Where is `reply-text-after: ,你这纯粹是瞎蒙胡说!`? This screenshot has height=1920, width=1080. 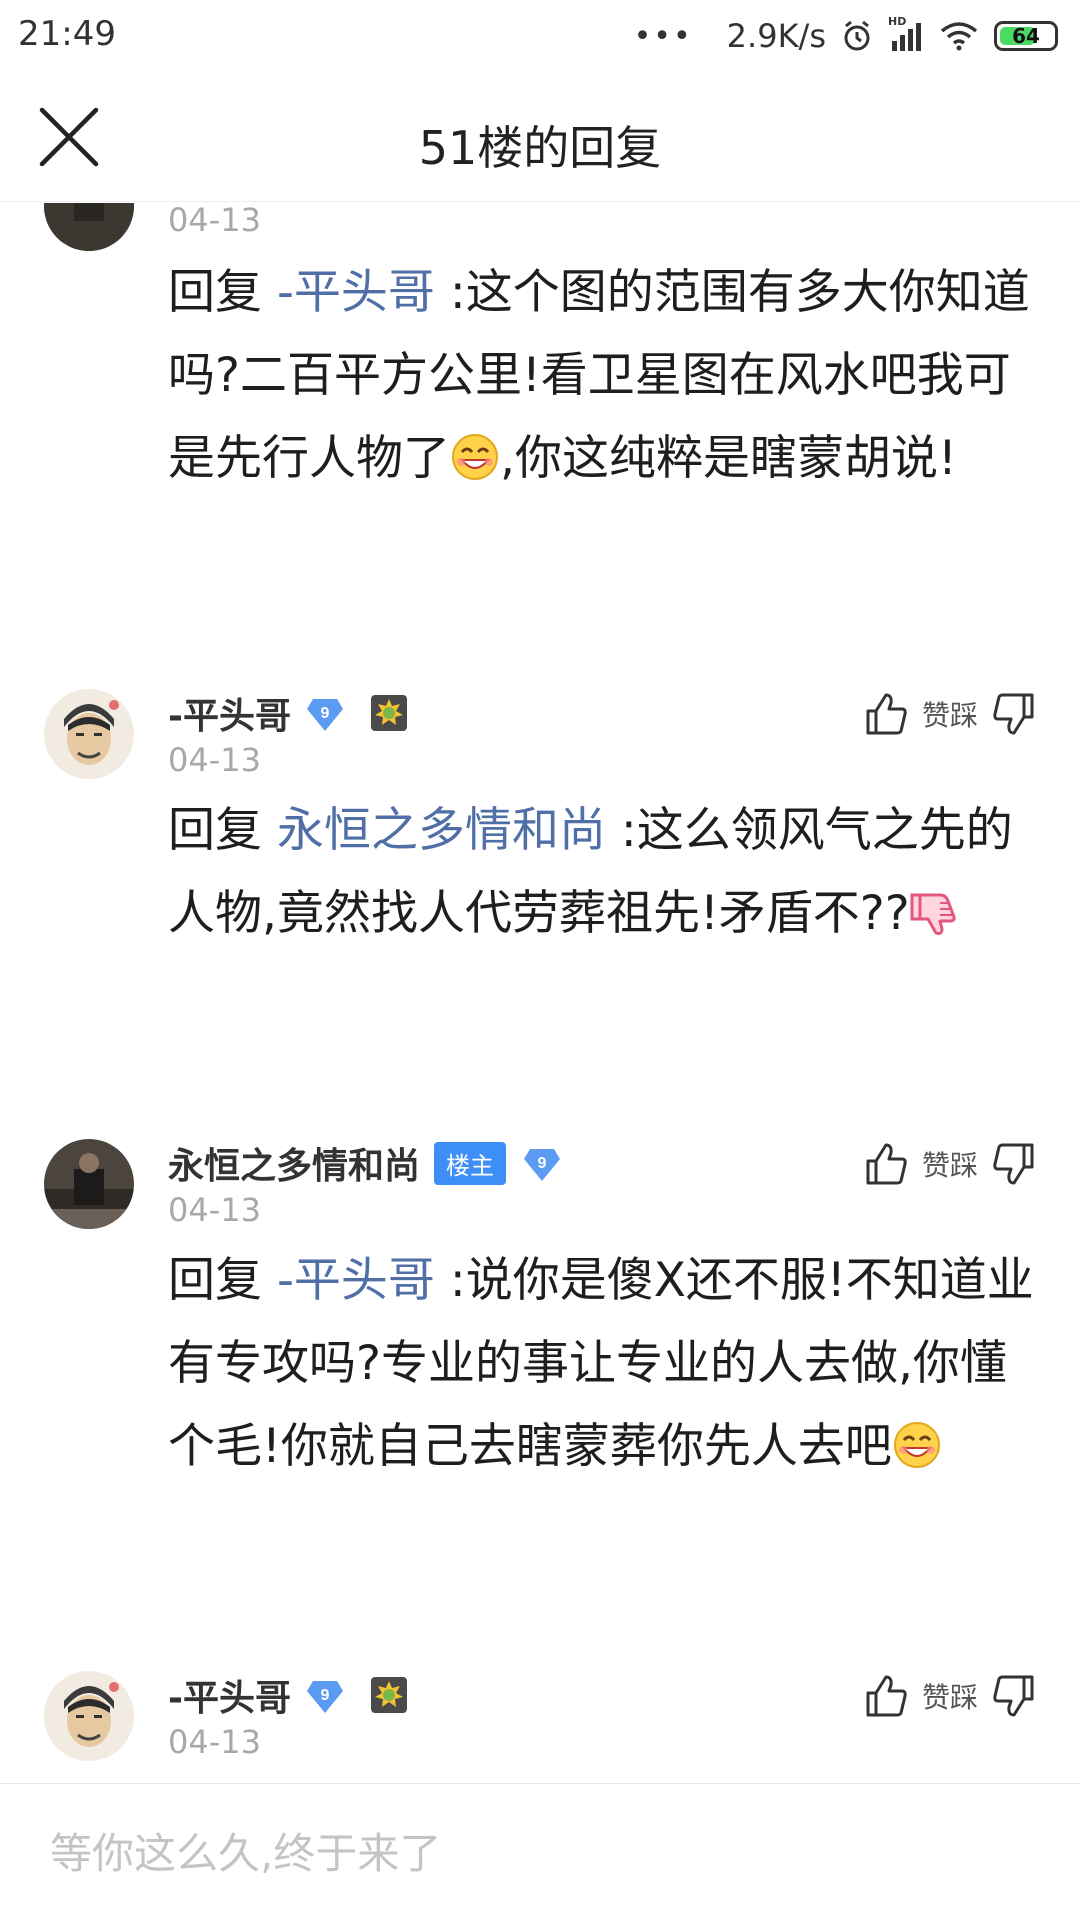
reply-text-after: ,你这纯粹是瞎蒙胡说! is located at coordinates (728, 458).